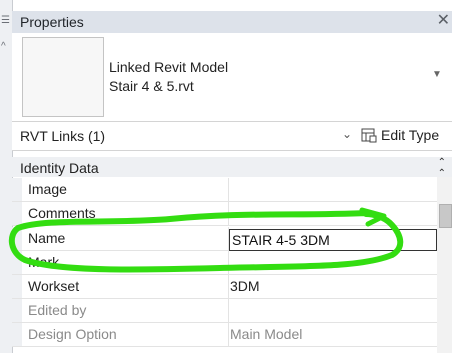 This screenshot has width=452, height=353. Describe the element at coordinates (224, 190) in the screenshot. I see `property-row-image: Image` at that location.